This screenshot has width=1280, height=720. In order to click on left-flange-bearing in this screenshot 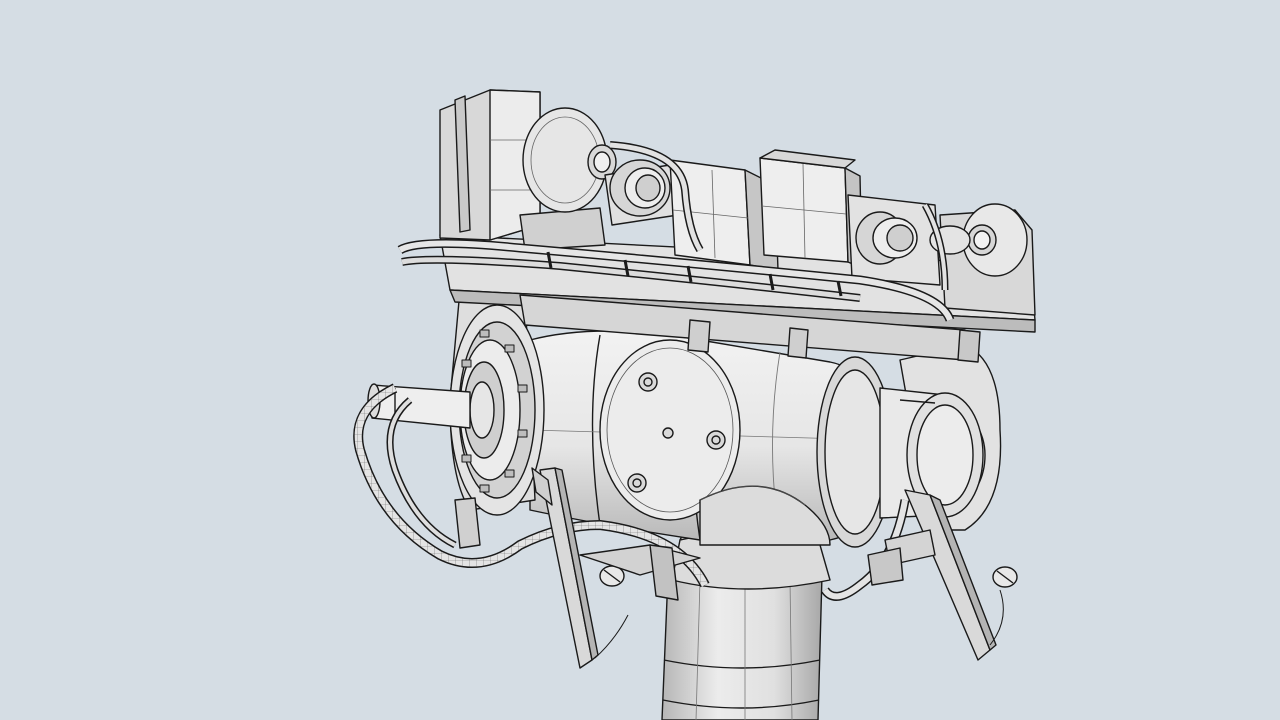, I will do `click(456, 402)`.